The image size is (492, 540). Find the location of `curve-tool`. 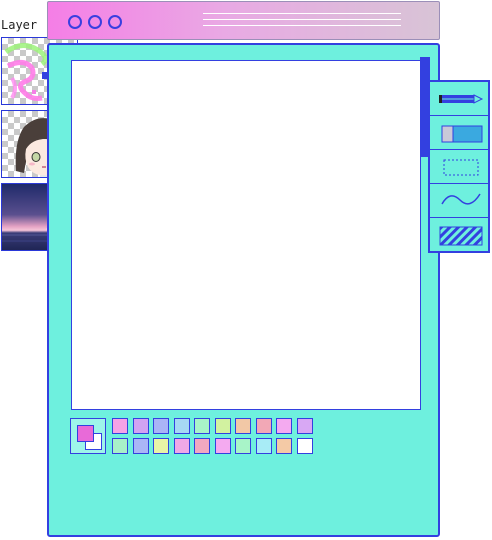

curve-tool is located at coordinates (459, 201).